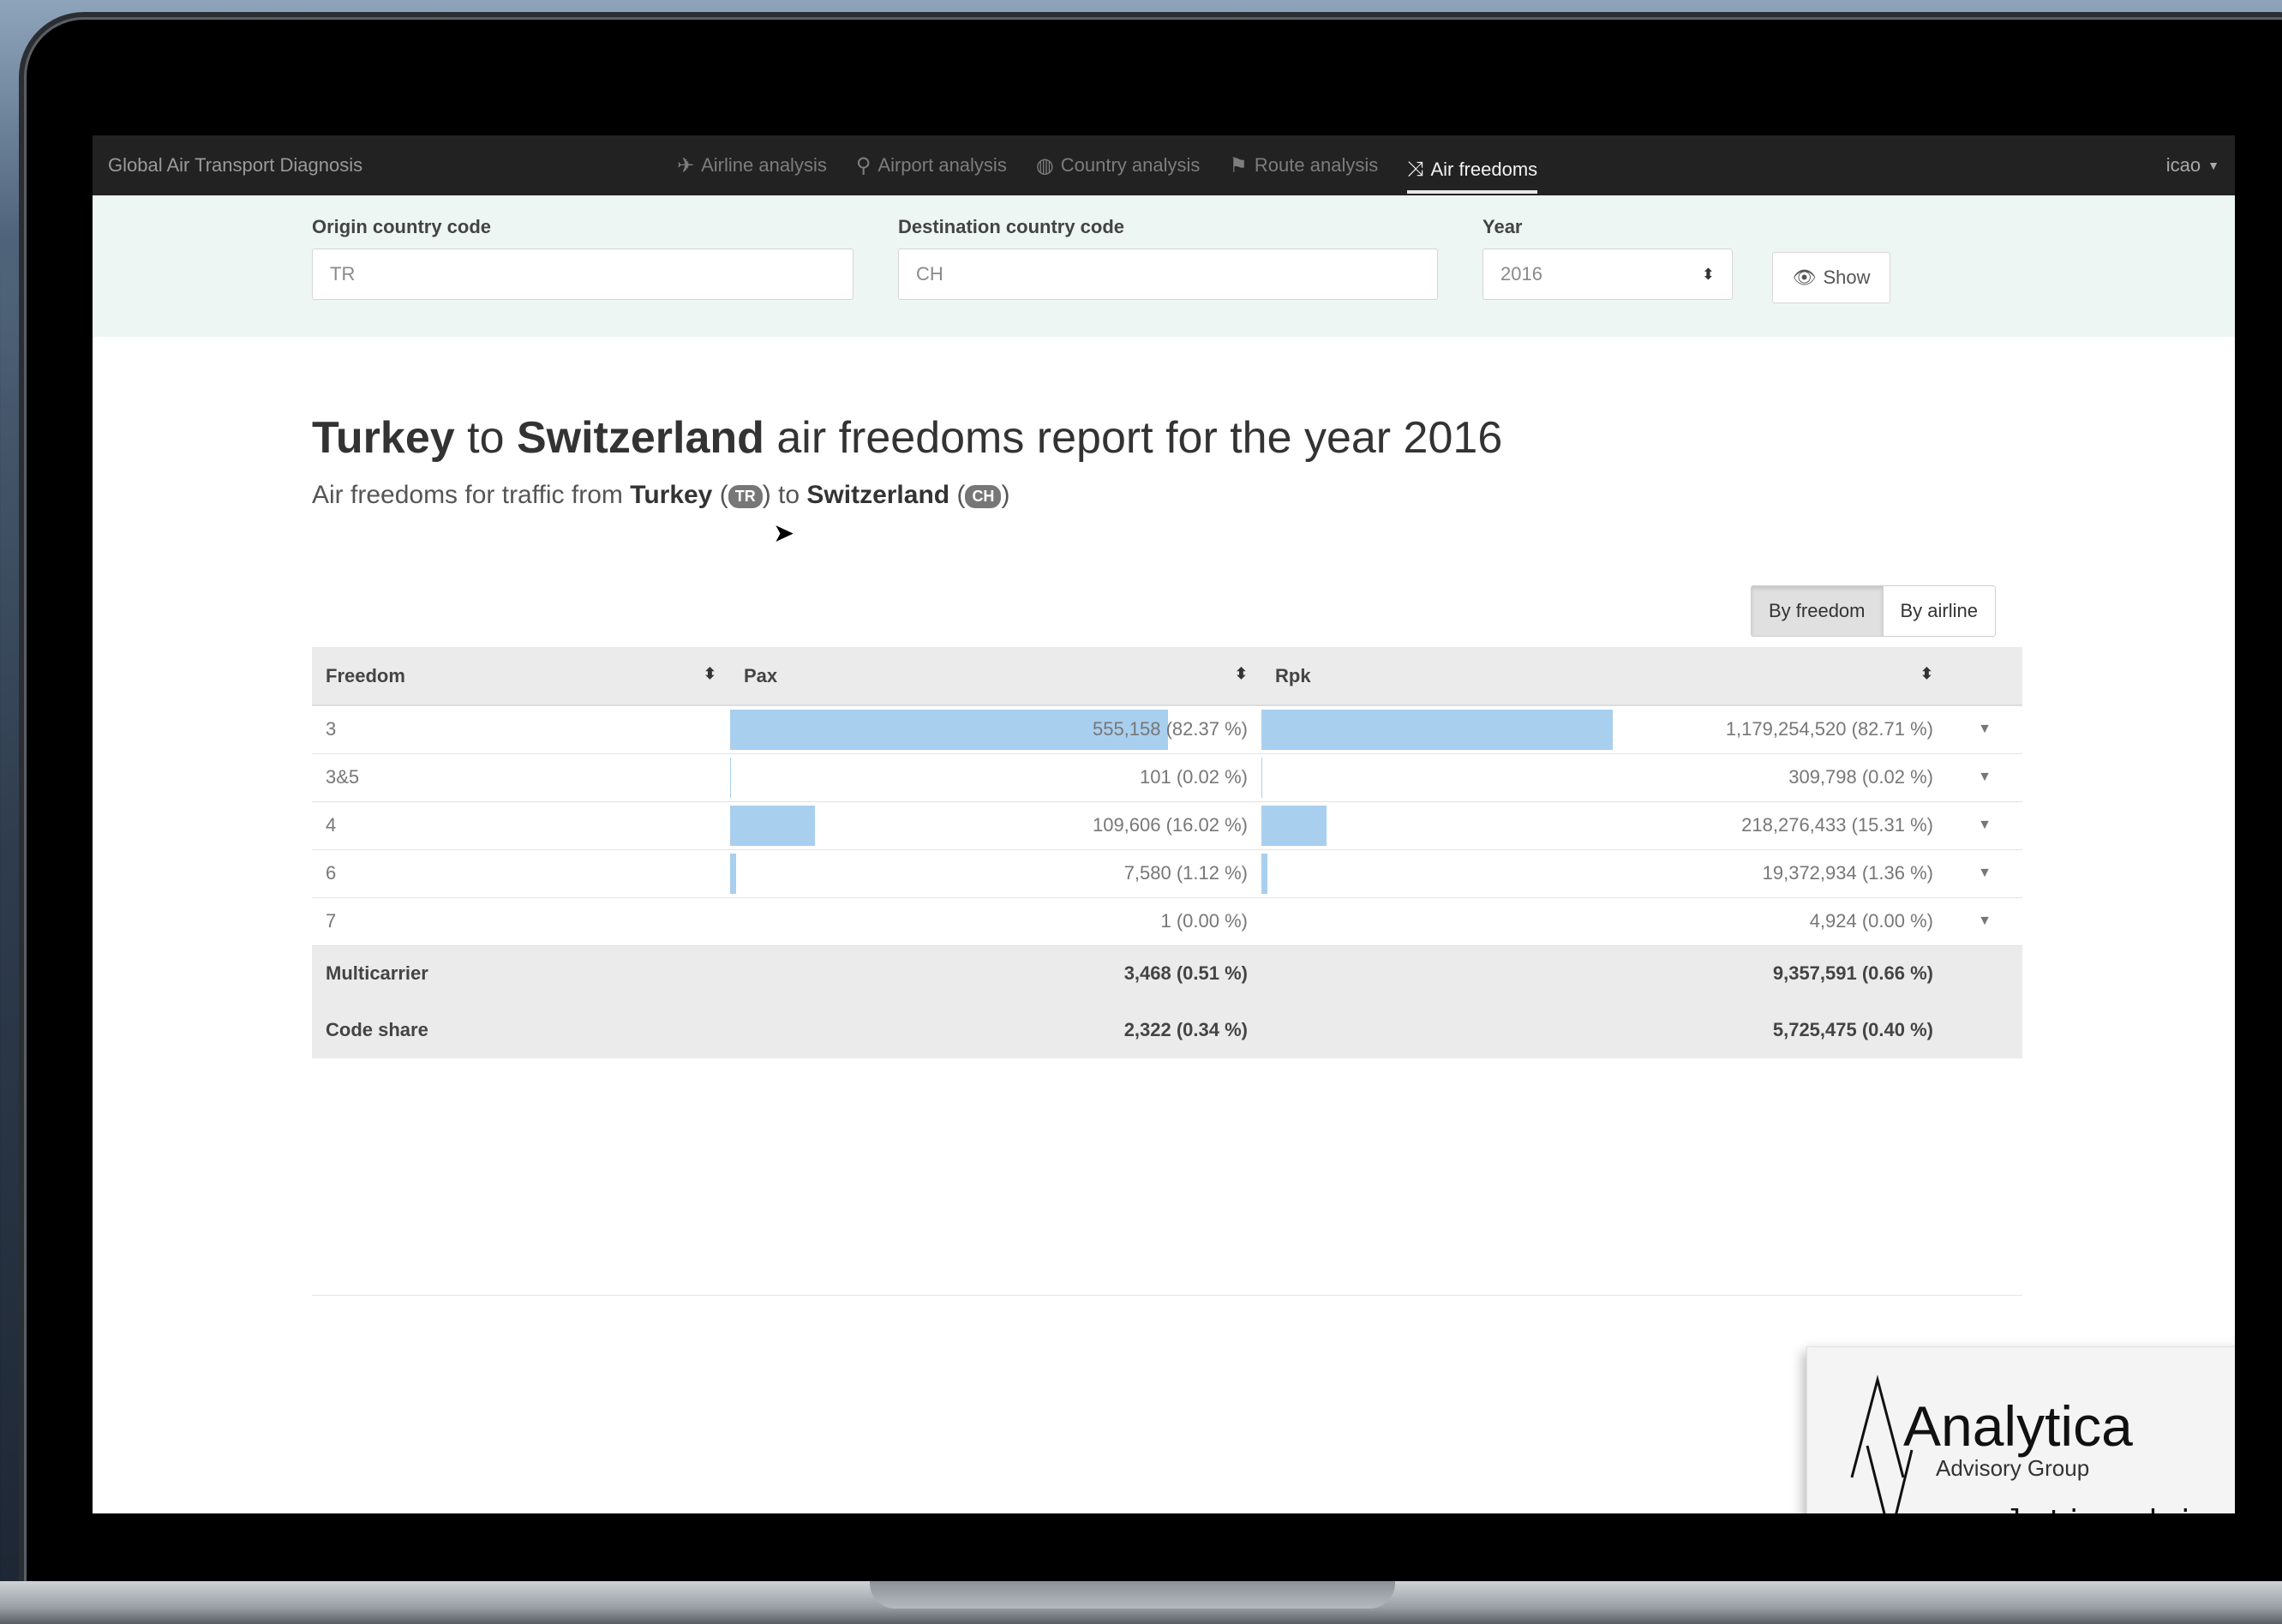 The height and width of the screenshot is (1624, 2282). I want to click on user-menu: icao ▼, so click(2193, 165).